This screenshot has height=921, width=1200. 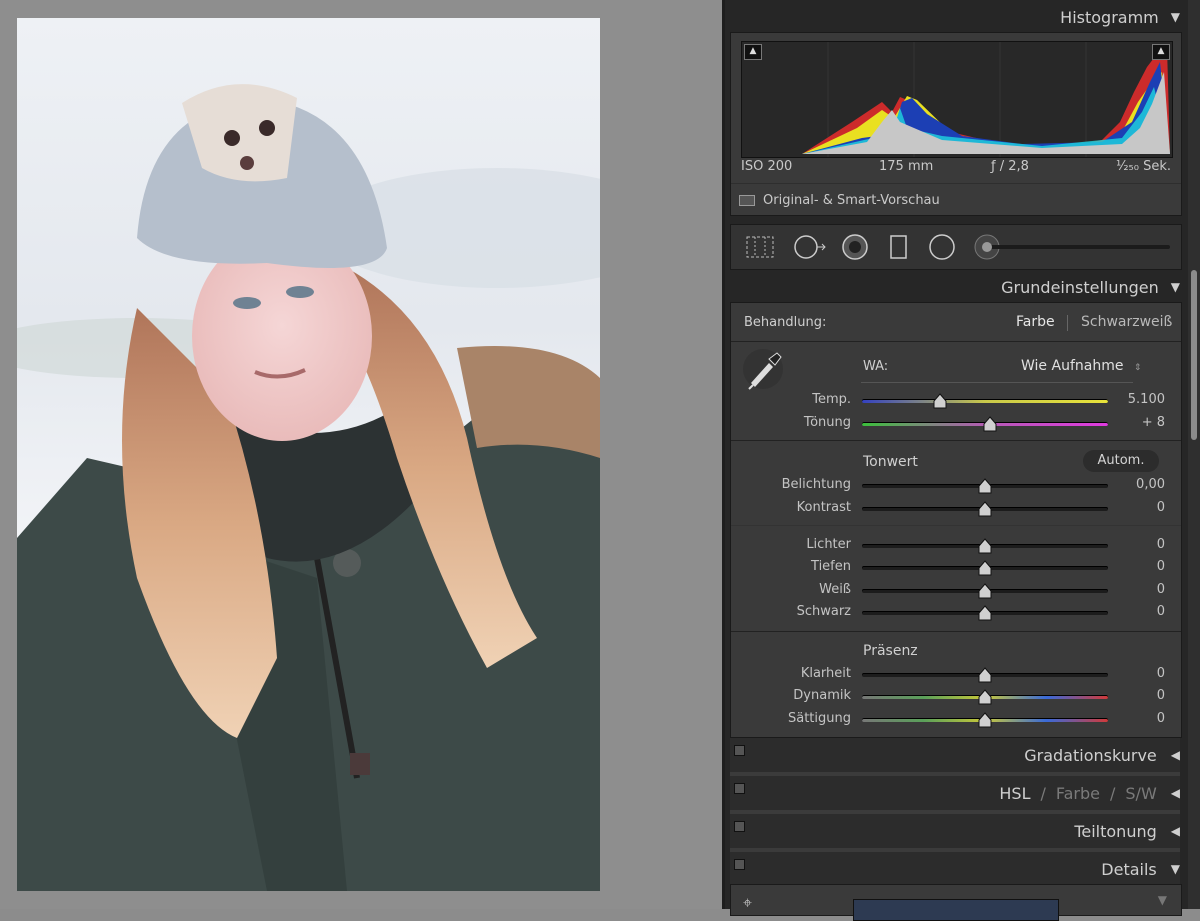 What do you see at coordinates (890, 651) in the screenshot?
I see `presence-section-title: Präsenz` at bounding box center [890, 651].